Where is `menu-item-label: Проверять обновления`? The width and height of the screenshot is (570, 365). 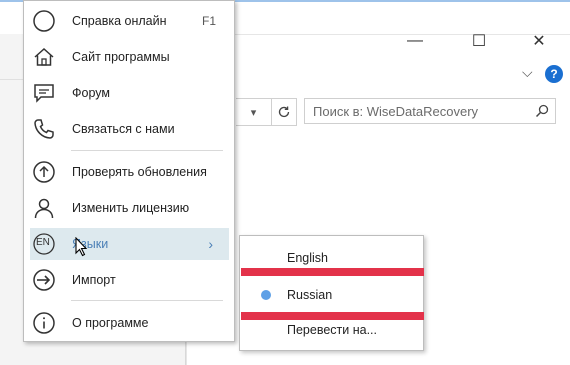 menu-item-label: Проверять обновления is located at coordinates (139, 172).